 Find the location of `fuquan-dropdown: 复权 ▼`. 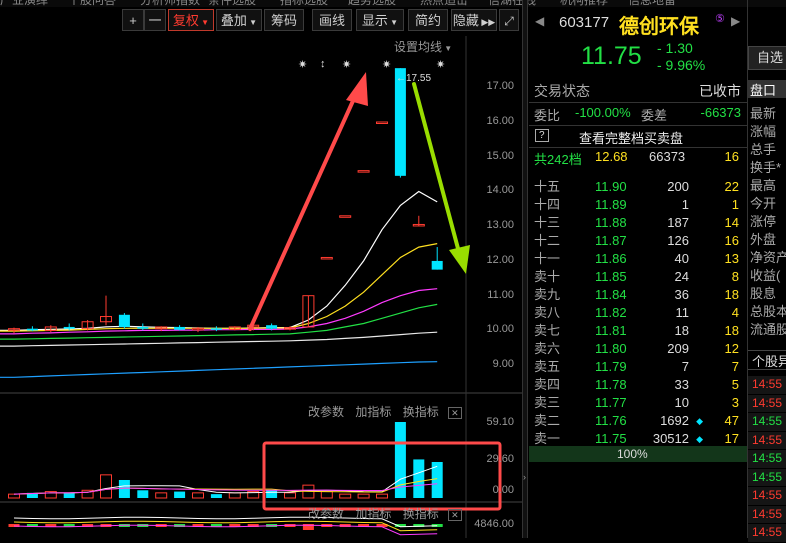

fuquan-dropdown: 复权 ▼ is located at coordinates (191, 20).